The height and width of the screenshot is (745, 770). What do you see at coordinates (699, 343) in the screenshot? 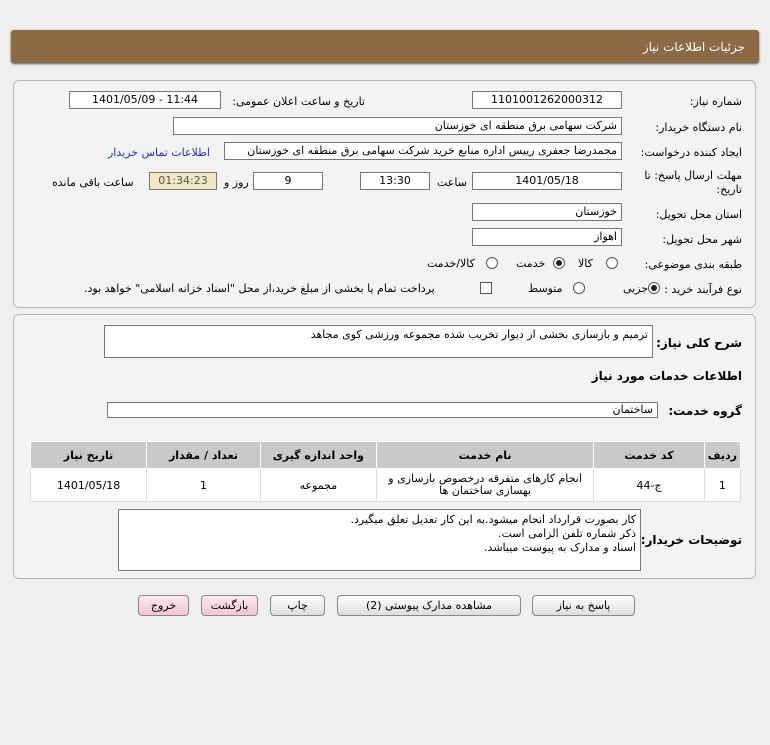
I see `summary-label: شرح کلی نیاز:` at bounding box center [699, 343].